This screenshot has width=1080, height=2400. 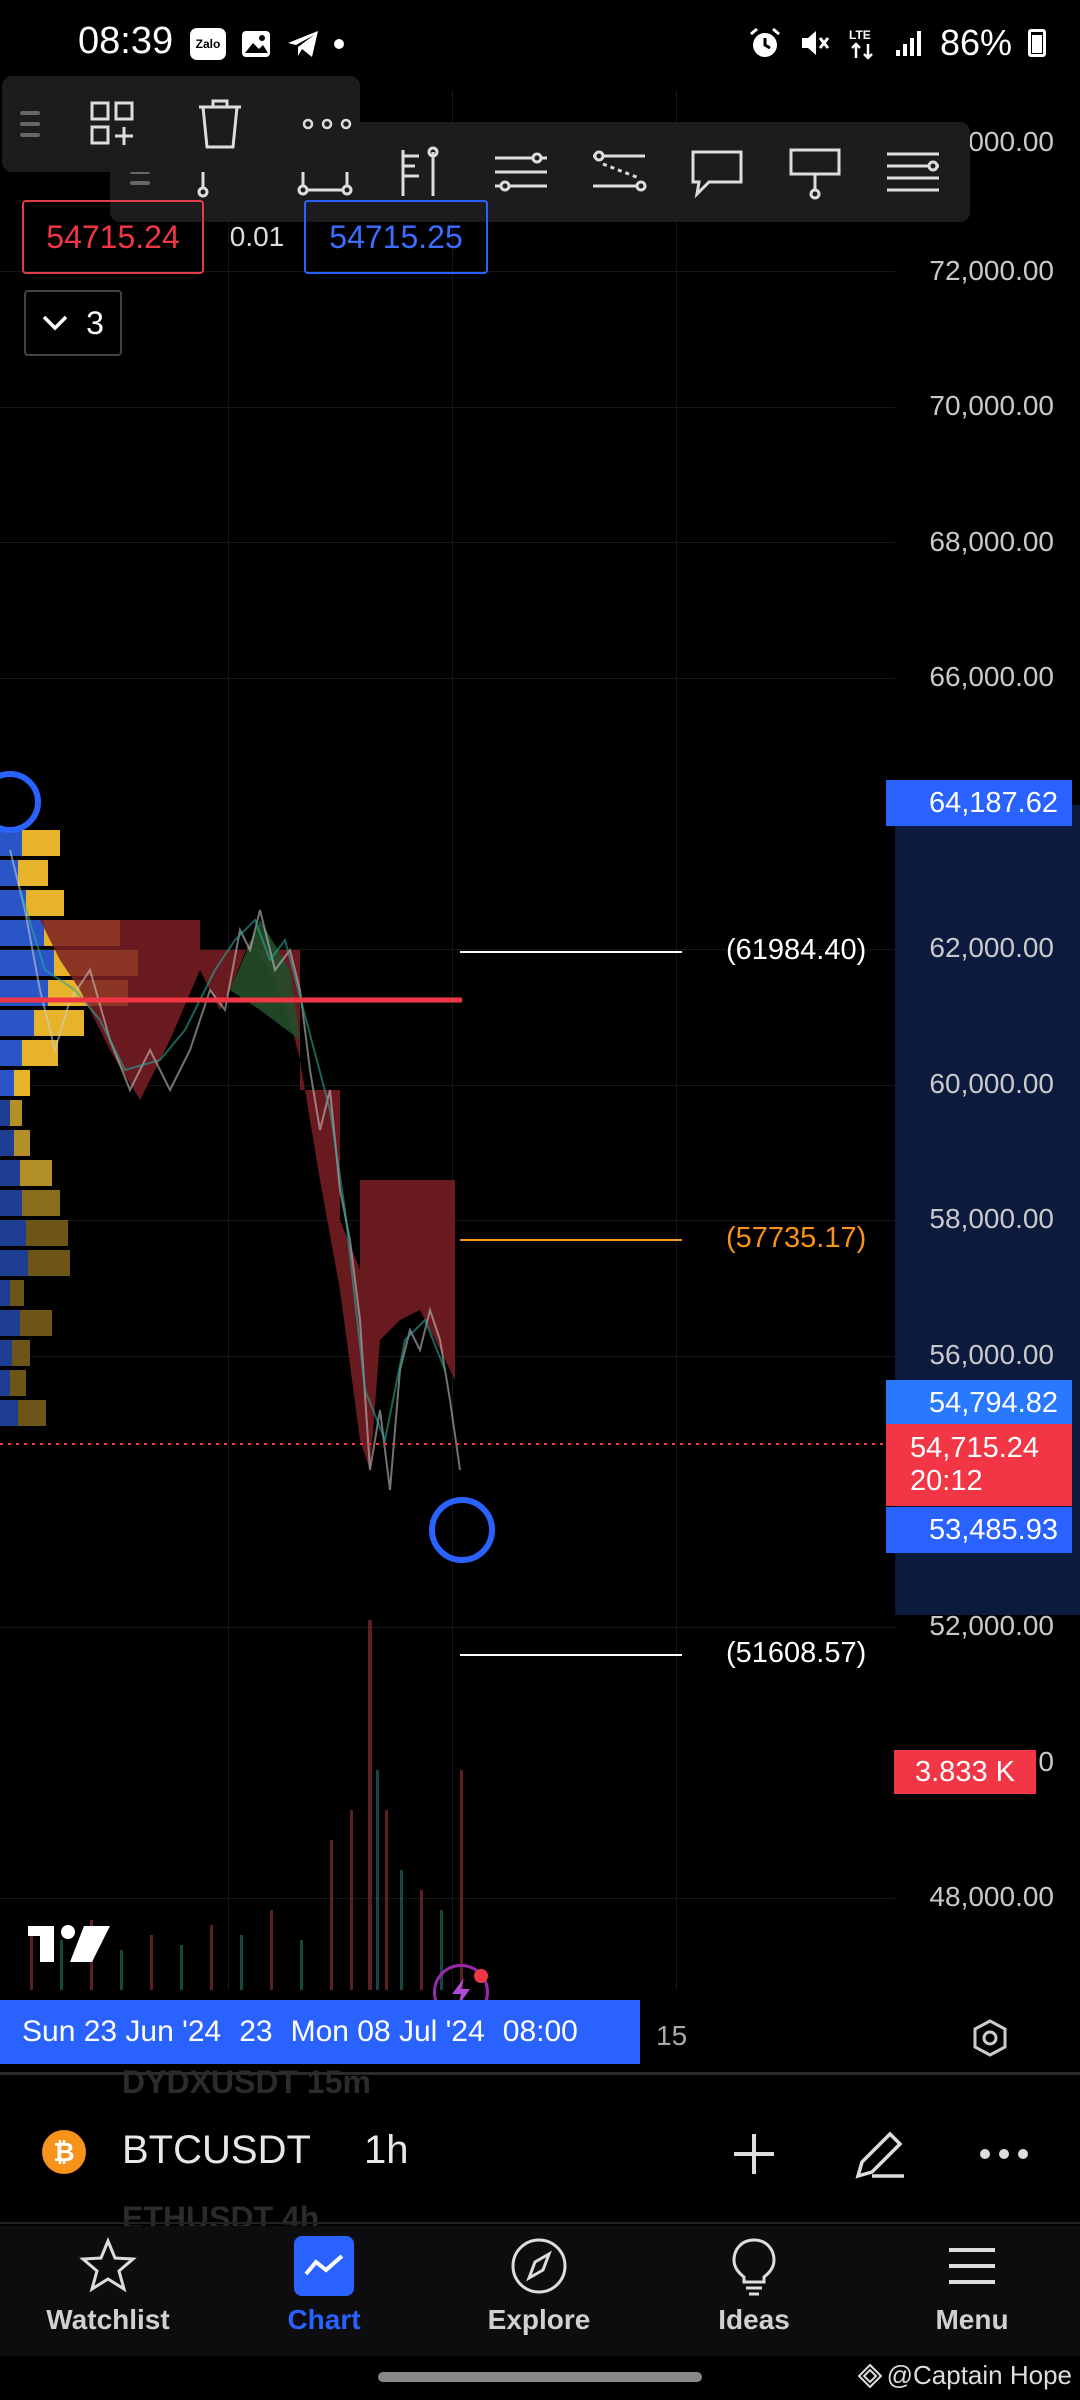 What do you see at coordinates (880, 2154) in the screenshot?
I see `pencil-icon` at bounding box center [880, 2154].